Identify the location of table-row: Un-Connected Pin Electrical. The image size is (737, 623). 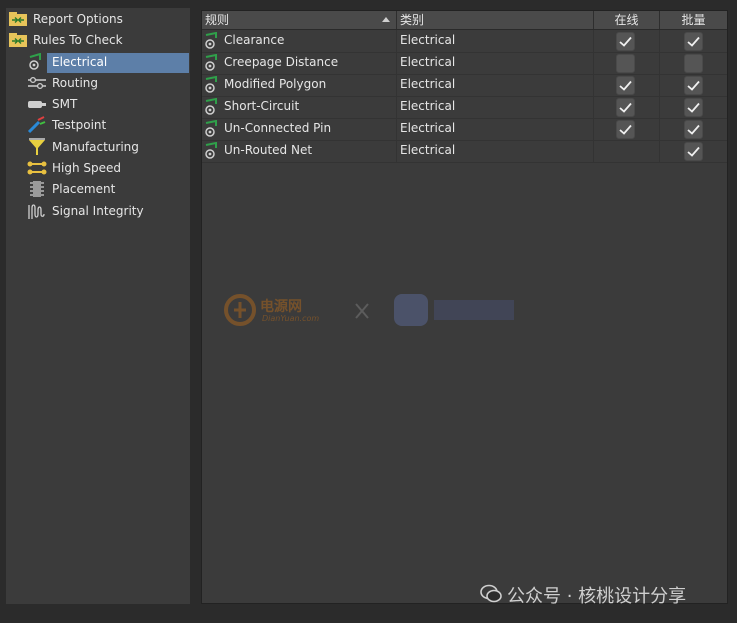
(464, 129).